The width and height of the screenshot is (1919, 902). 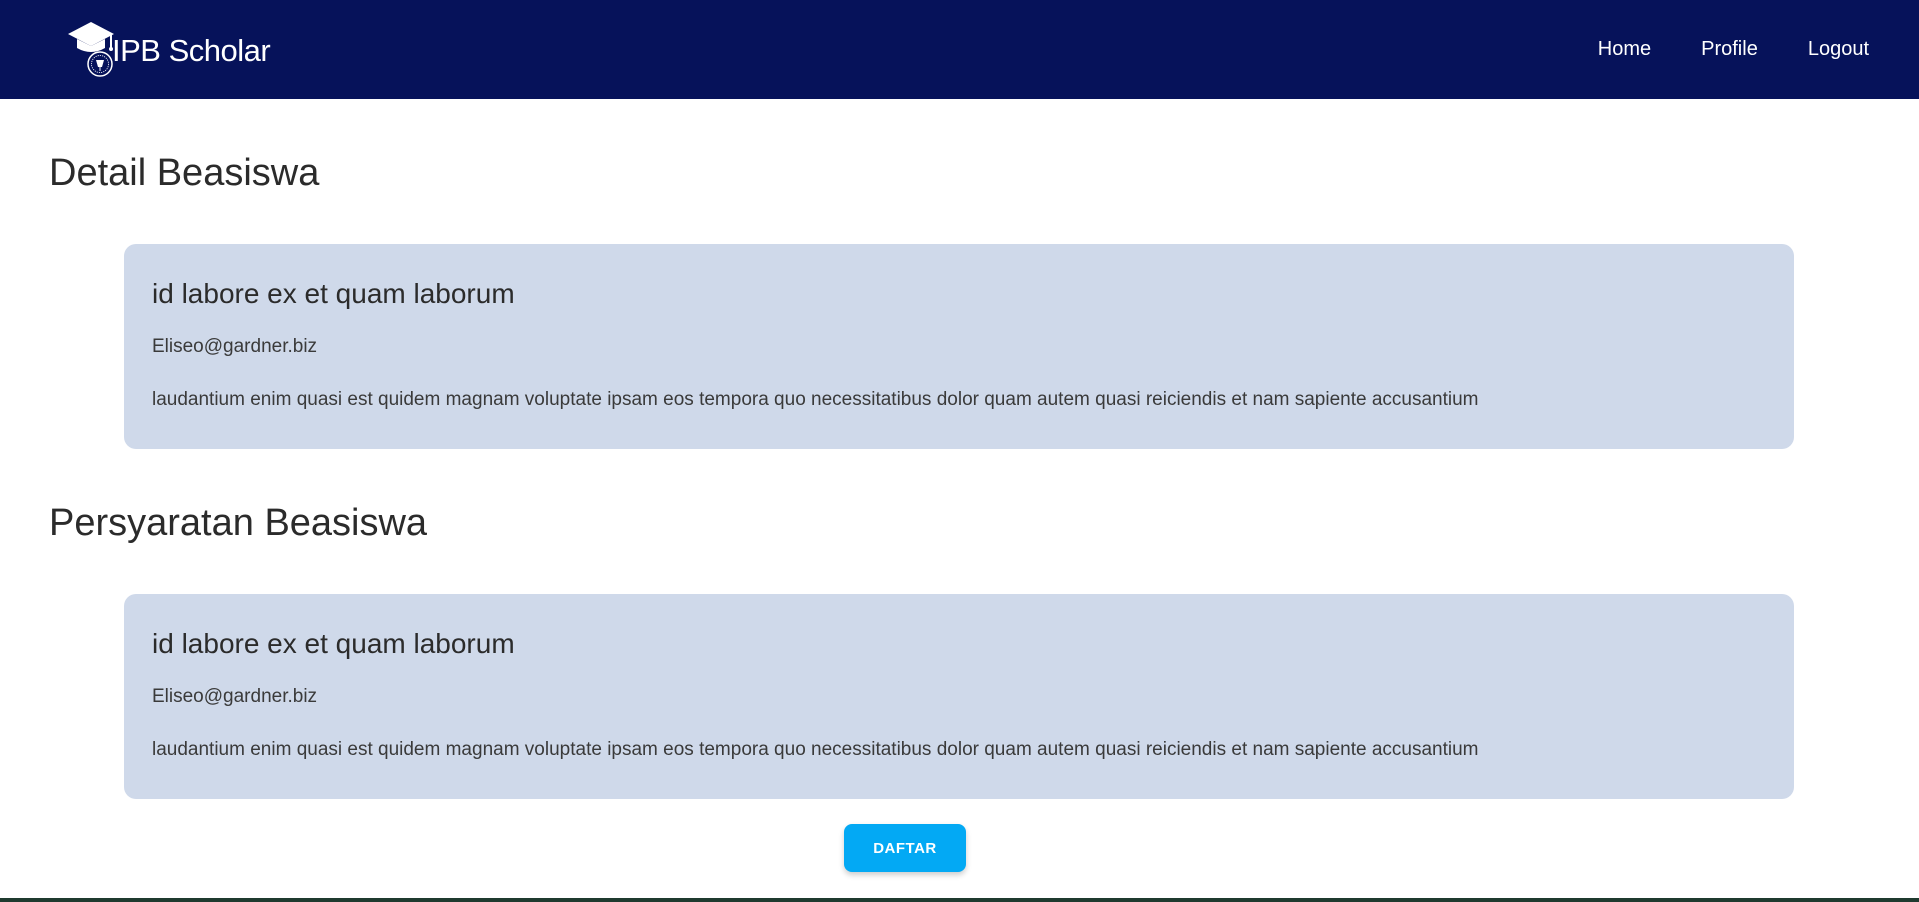 I want to click on navbar: IPB Scholar Home Profile Logout, so click(x=959, y=49).